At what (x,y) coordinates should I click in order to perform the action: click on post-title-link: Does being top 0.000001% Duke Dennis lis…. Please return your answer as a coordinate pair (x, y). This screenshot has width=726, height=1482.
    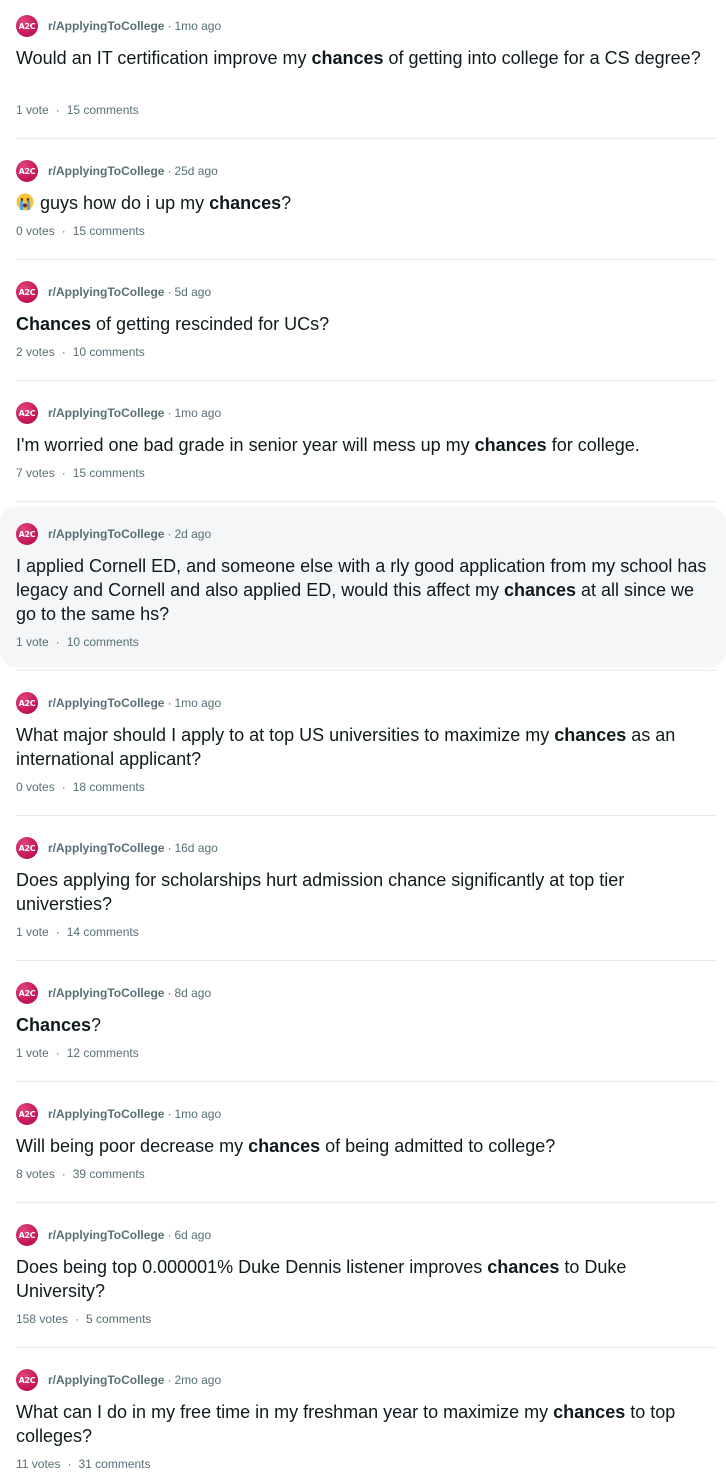
    Looking at the image, I should click on (363, 1279).